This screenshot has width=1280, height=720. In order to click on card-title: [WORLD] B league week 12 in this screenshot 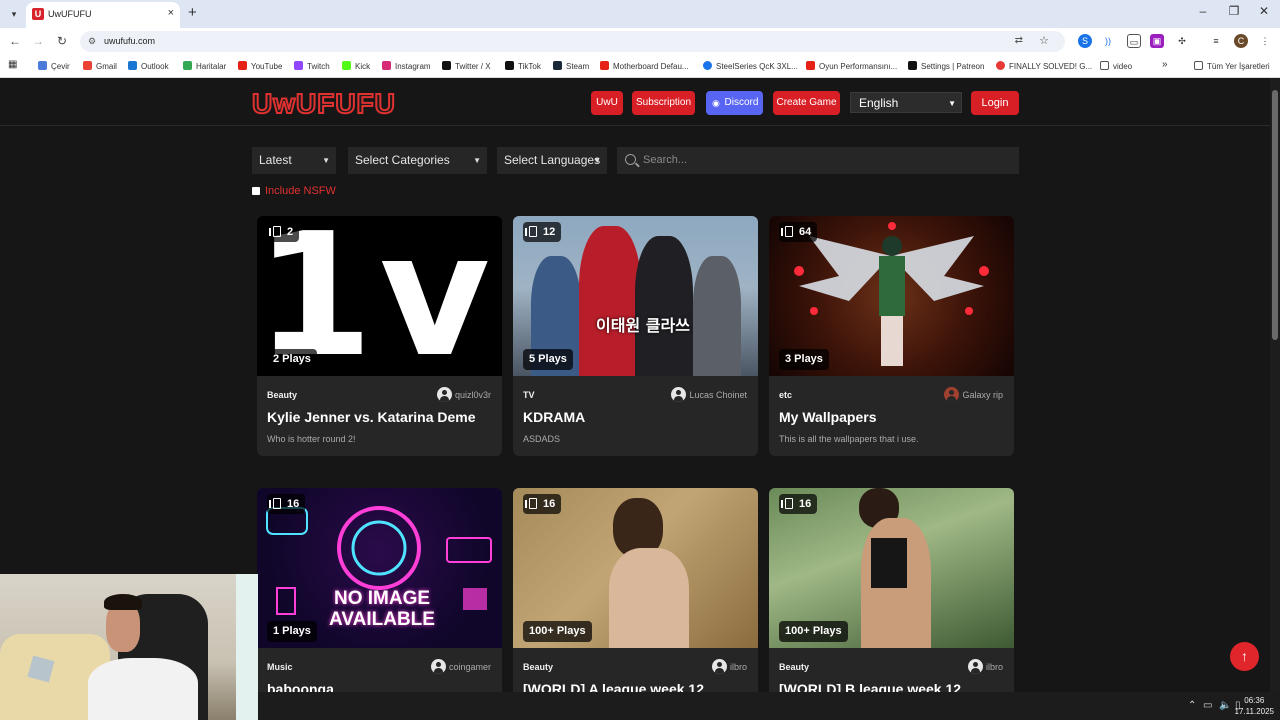, I will do `click(870, 686)`.